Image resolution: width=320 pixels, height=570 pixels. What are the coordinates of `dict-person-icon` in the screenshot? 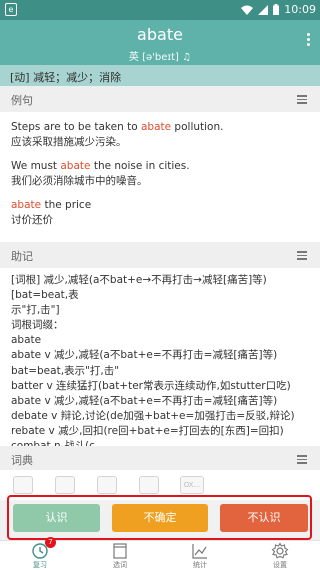 It's located at (65, 485).